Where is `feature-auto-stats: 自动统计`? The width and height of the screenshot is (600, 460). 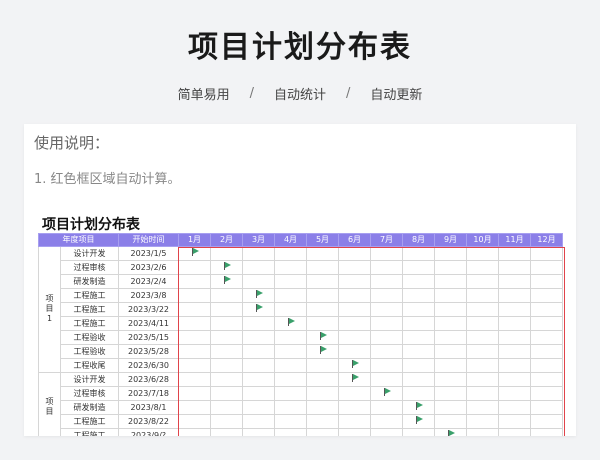
feature-auto-stats: 自动统计 is located at coordinates (299, 95).